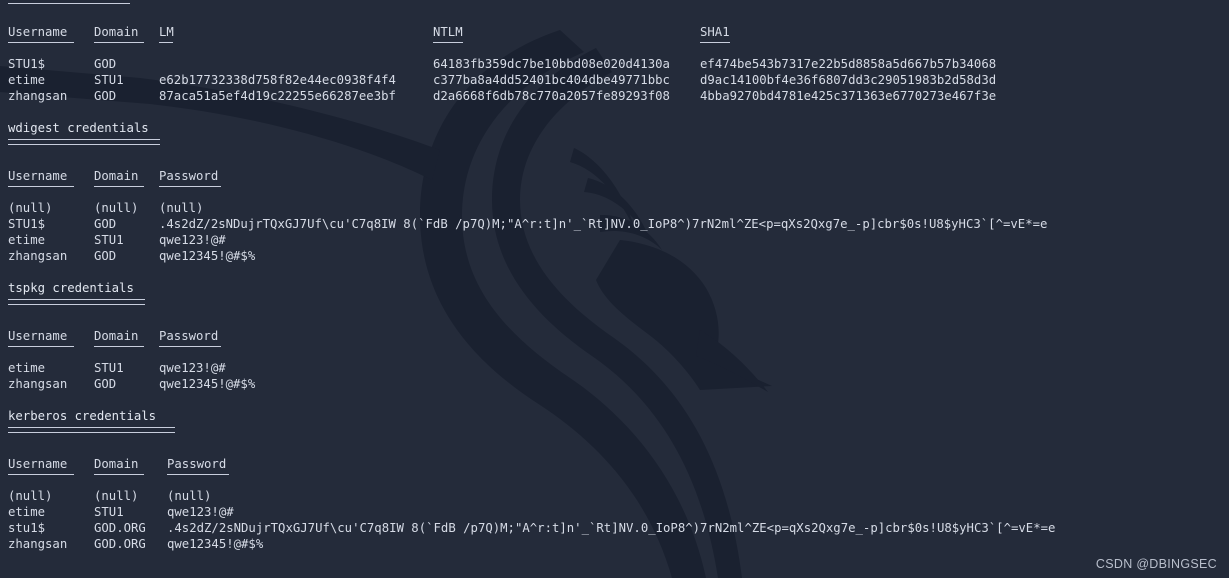 Image resolution: width=1229 pixels, height=578 pixels. I want to click on cell-username: stu1$, so click(27, 528).